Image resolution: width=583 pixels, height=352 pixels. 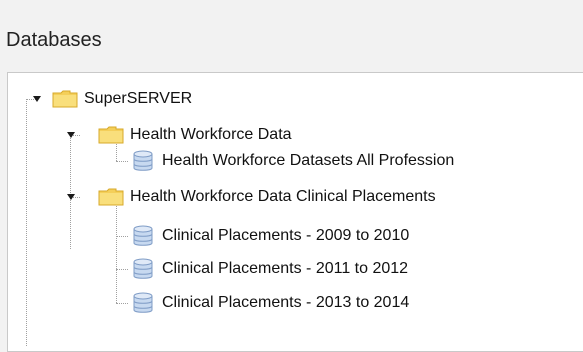 I want to click on tree-node-label: Health Workforce Datasets All Profession, so click(x=308, y=160).